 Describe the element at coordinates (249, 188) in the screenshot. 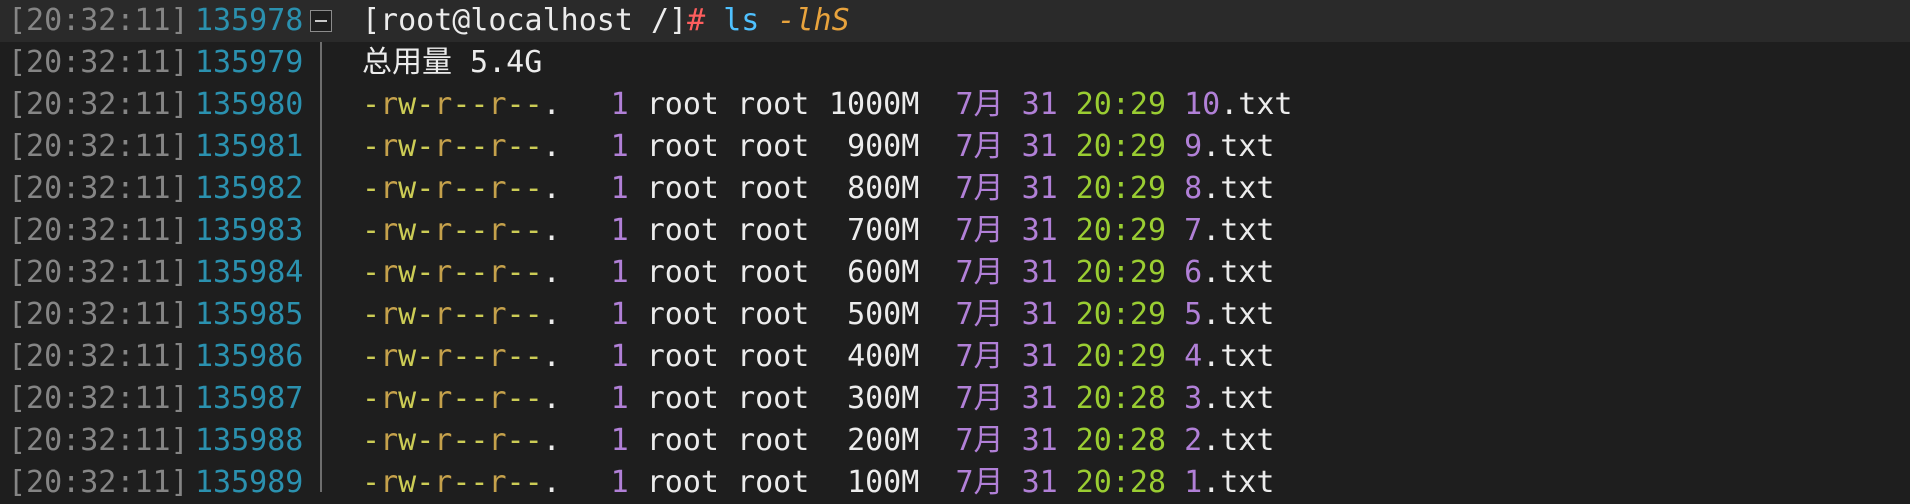

I see `line-number: 135982` at that location.